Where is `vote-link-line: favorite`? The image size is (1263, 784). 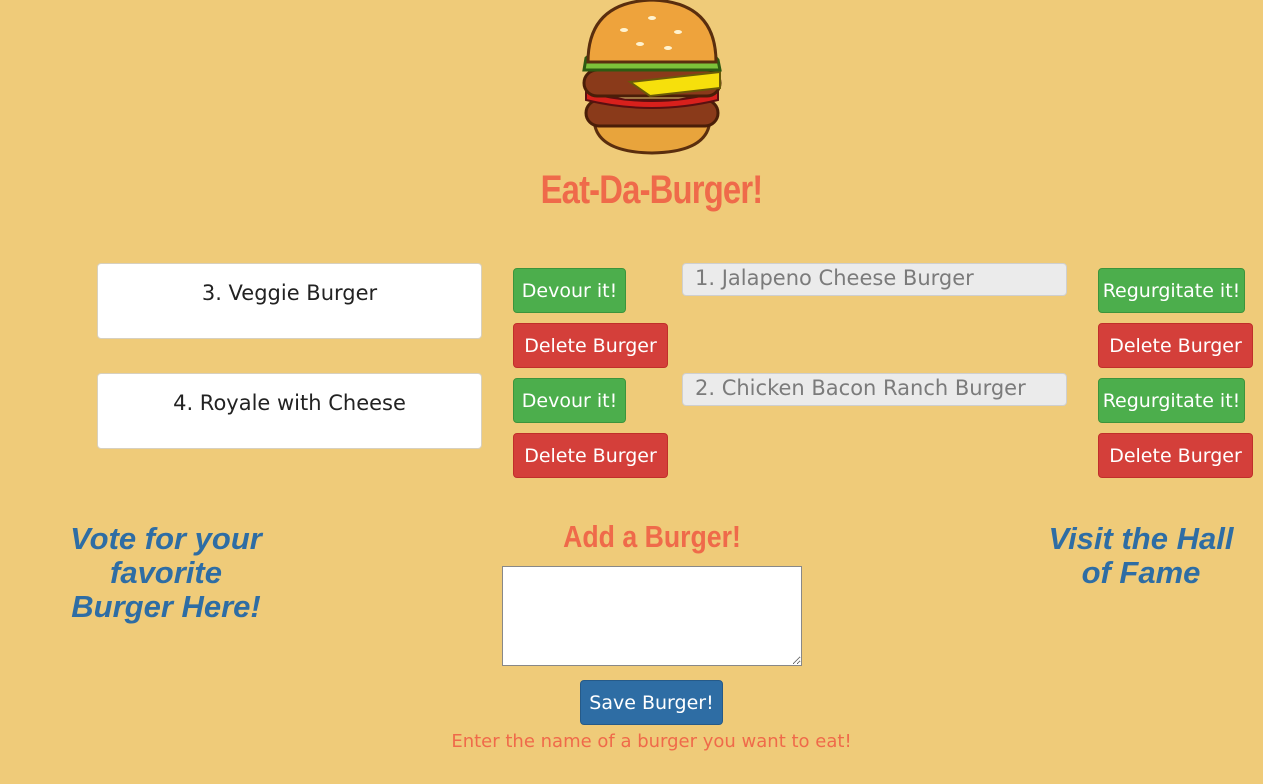 vote-link-line: favorite is located at coordinates (166, 572).